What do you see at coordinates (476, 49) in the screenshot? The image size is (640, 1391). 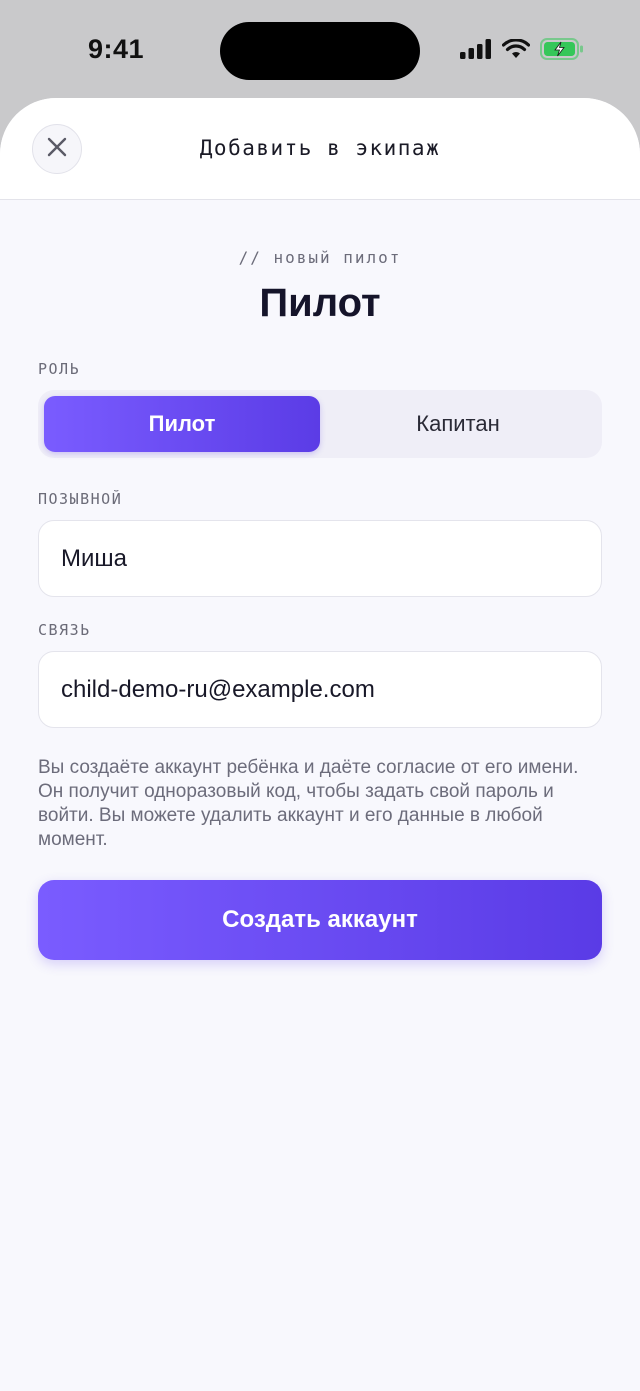 I see `cellular-signal-icon` at bounding box center [476, 49].